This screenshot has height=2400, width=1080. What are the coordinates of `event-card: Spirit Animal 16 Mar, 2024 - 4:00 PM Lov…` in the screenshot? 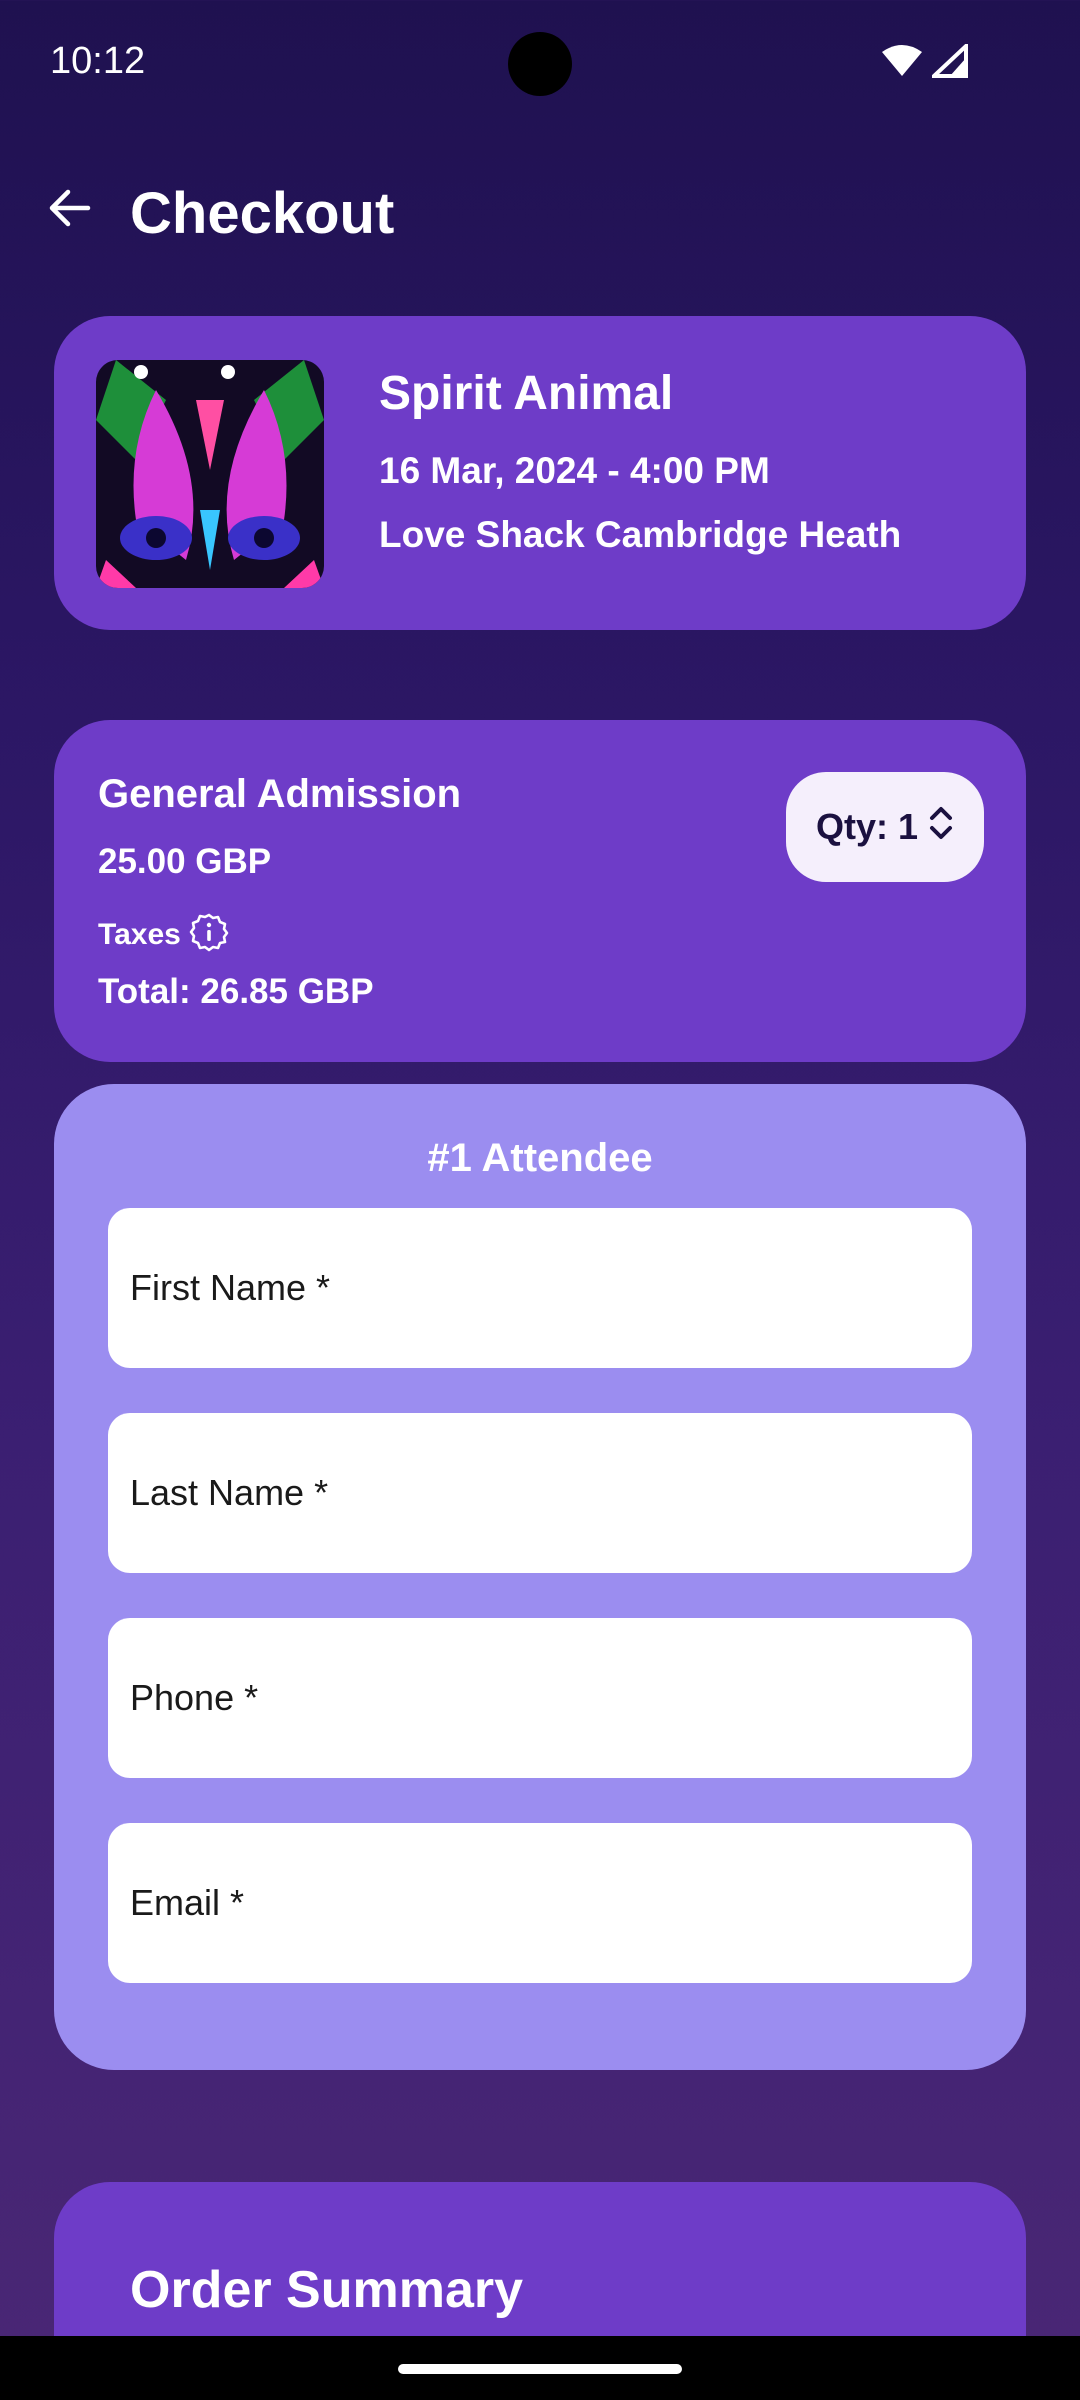 It's located at (540, 473).